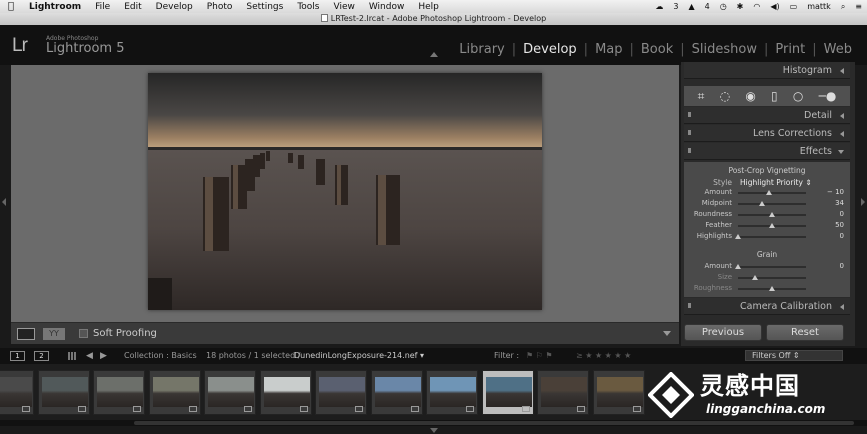  I want to click on reset-button: Reset, so click(805, 332).